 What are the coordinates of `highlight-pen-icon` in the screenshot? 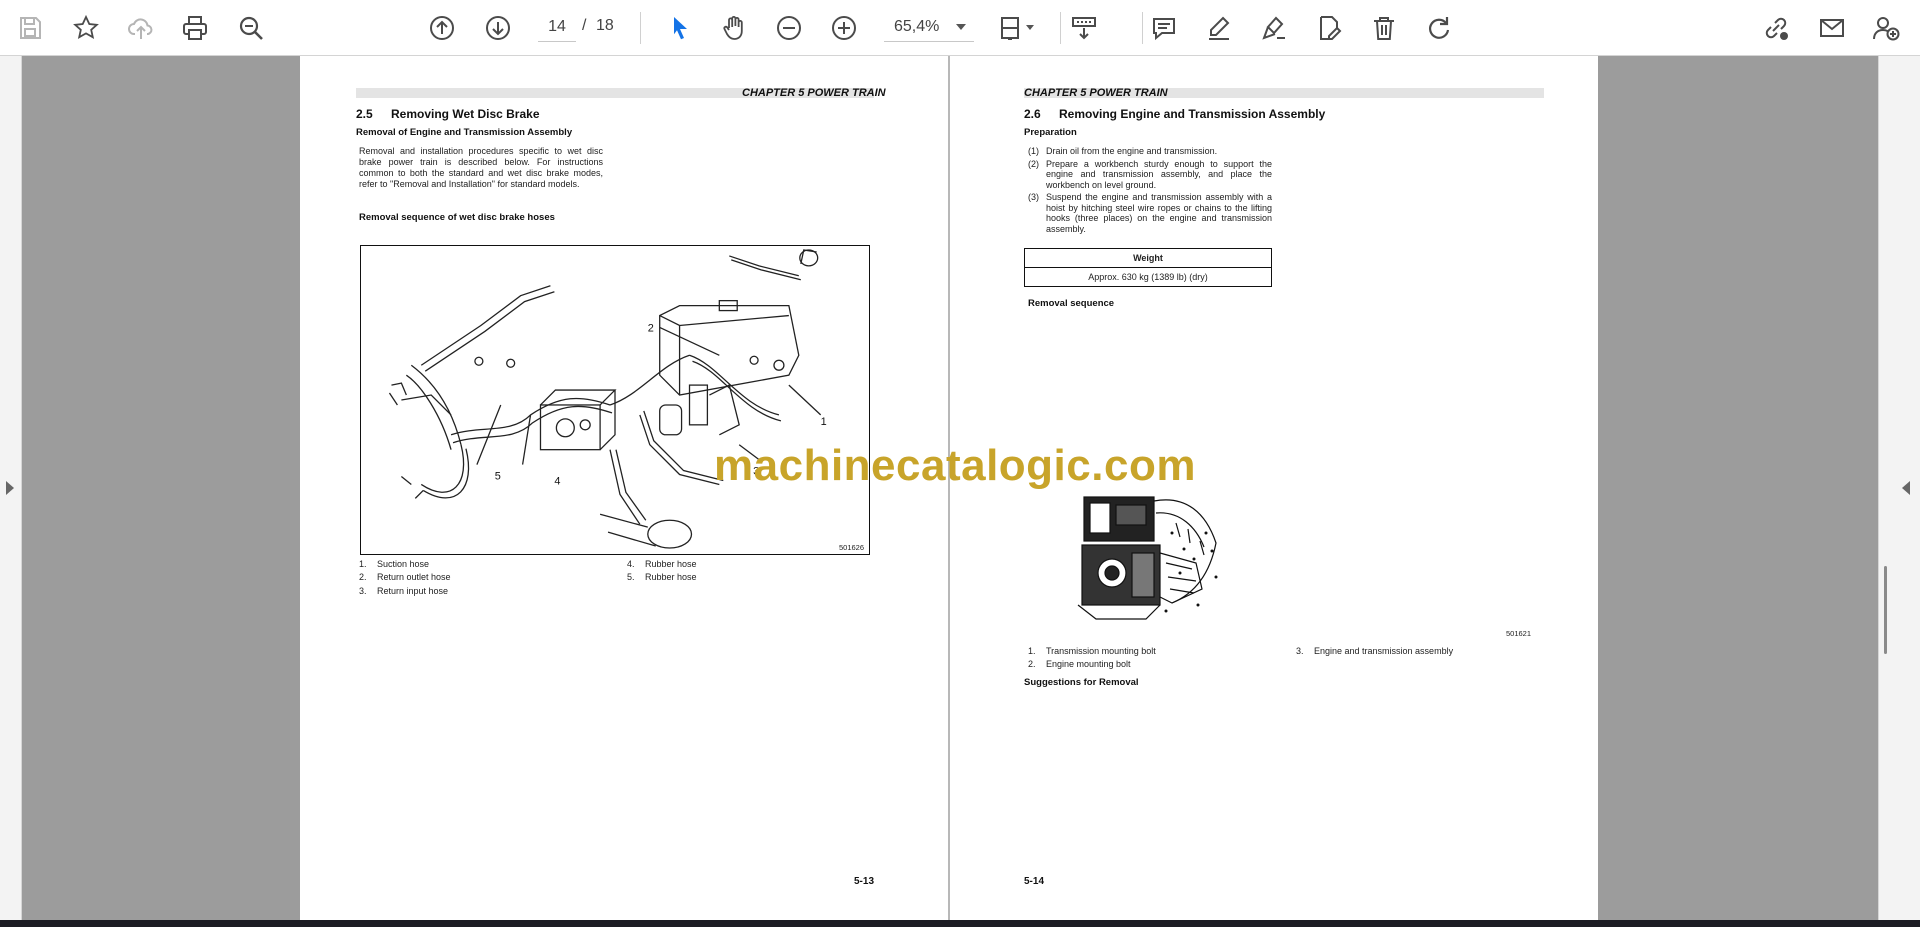 It's located at (1219, 28).